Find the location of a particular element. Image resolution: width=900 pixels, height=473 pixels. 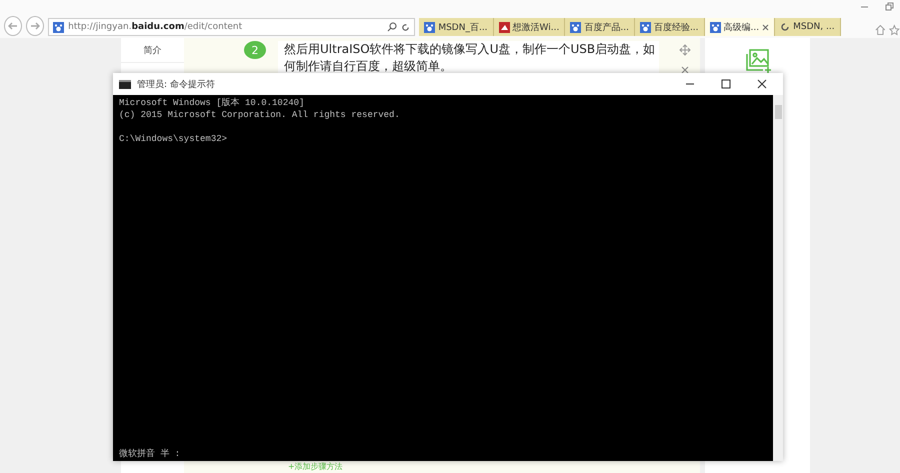

back-button is located at coordinates (13, 26).